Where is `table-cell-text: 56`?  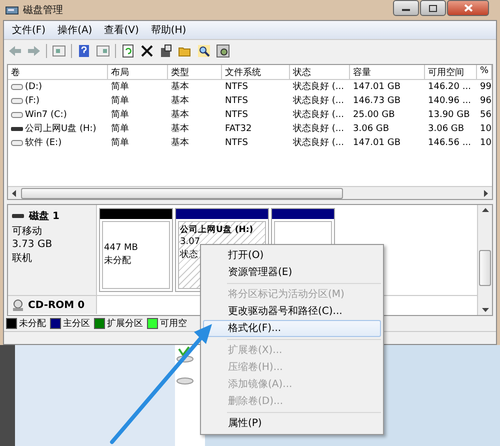
table-cell-text: 56 is located at coordinates (485, 115).